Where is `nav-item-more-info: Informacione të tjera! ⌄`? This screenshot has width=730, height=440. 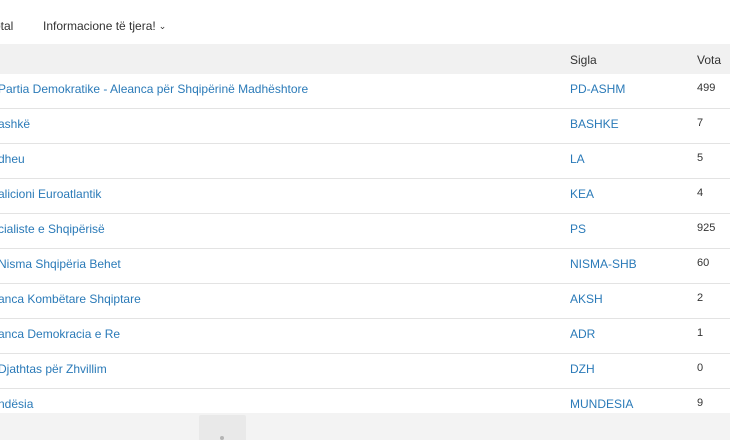
nav-item-more-info: Informacione të tjera! ⌄ is located at coordinates (104, 26).